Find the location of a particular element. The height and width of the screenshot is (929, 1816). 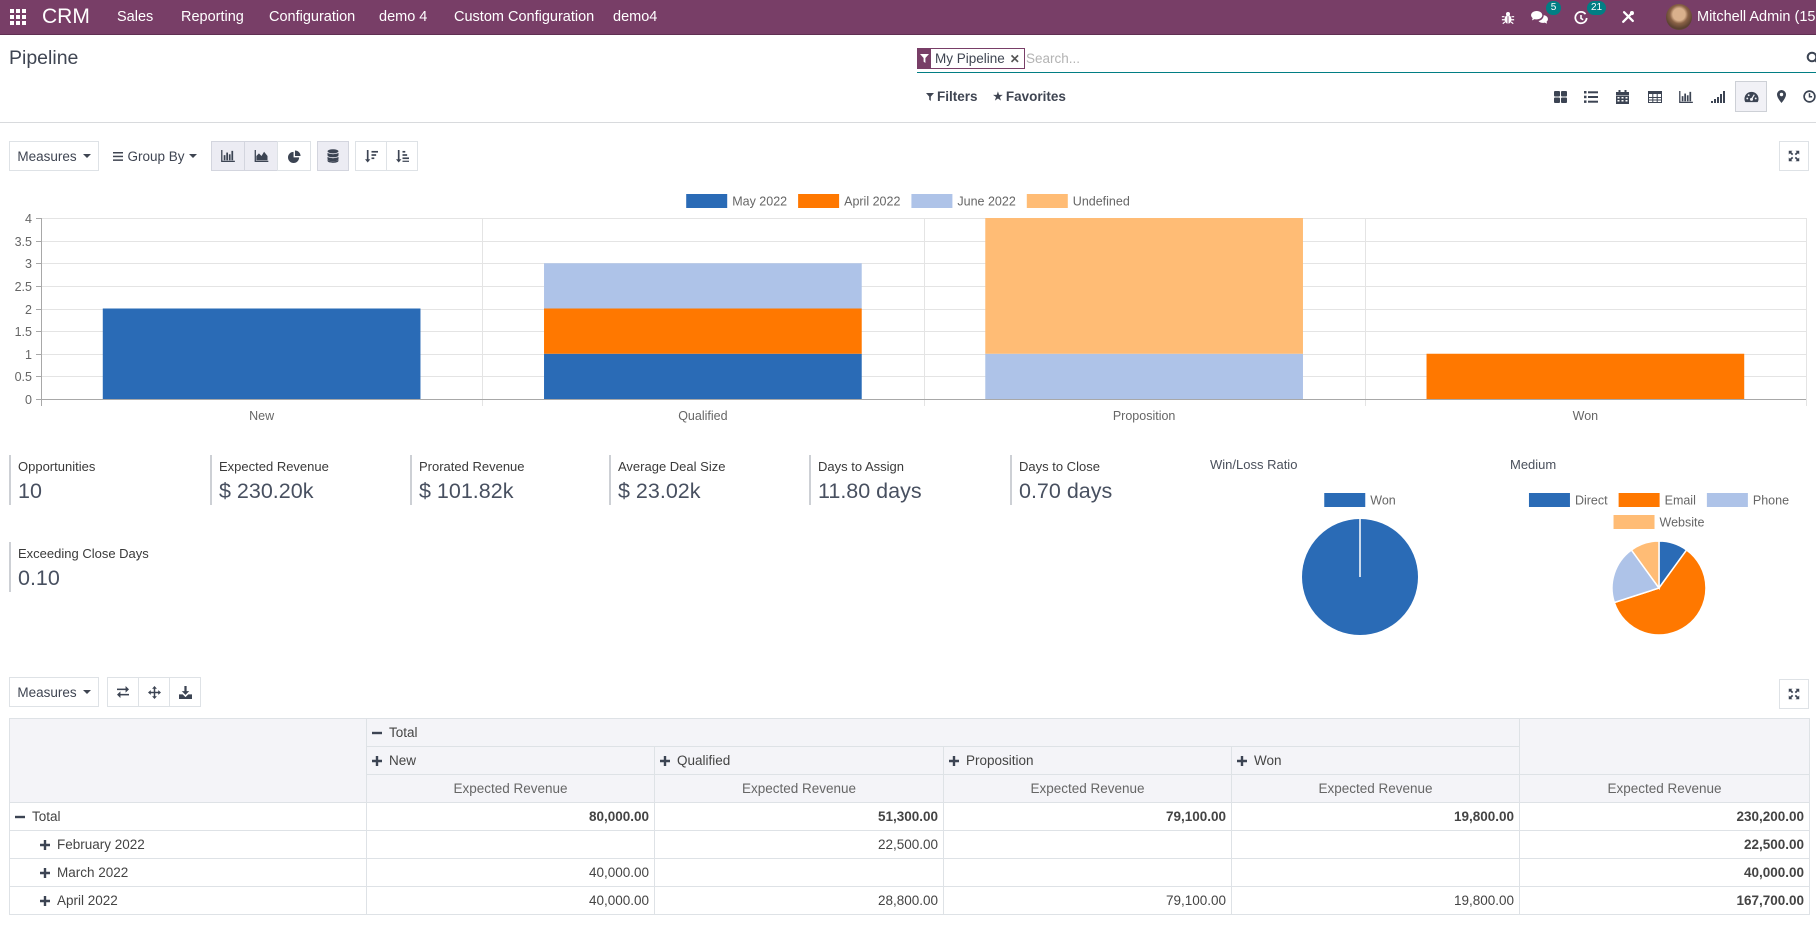

kpi-days-to-close: Days to Close 0.70 days is located at coordinates (1105, 480).